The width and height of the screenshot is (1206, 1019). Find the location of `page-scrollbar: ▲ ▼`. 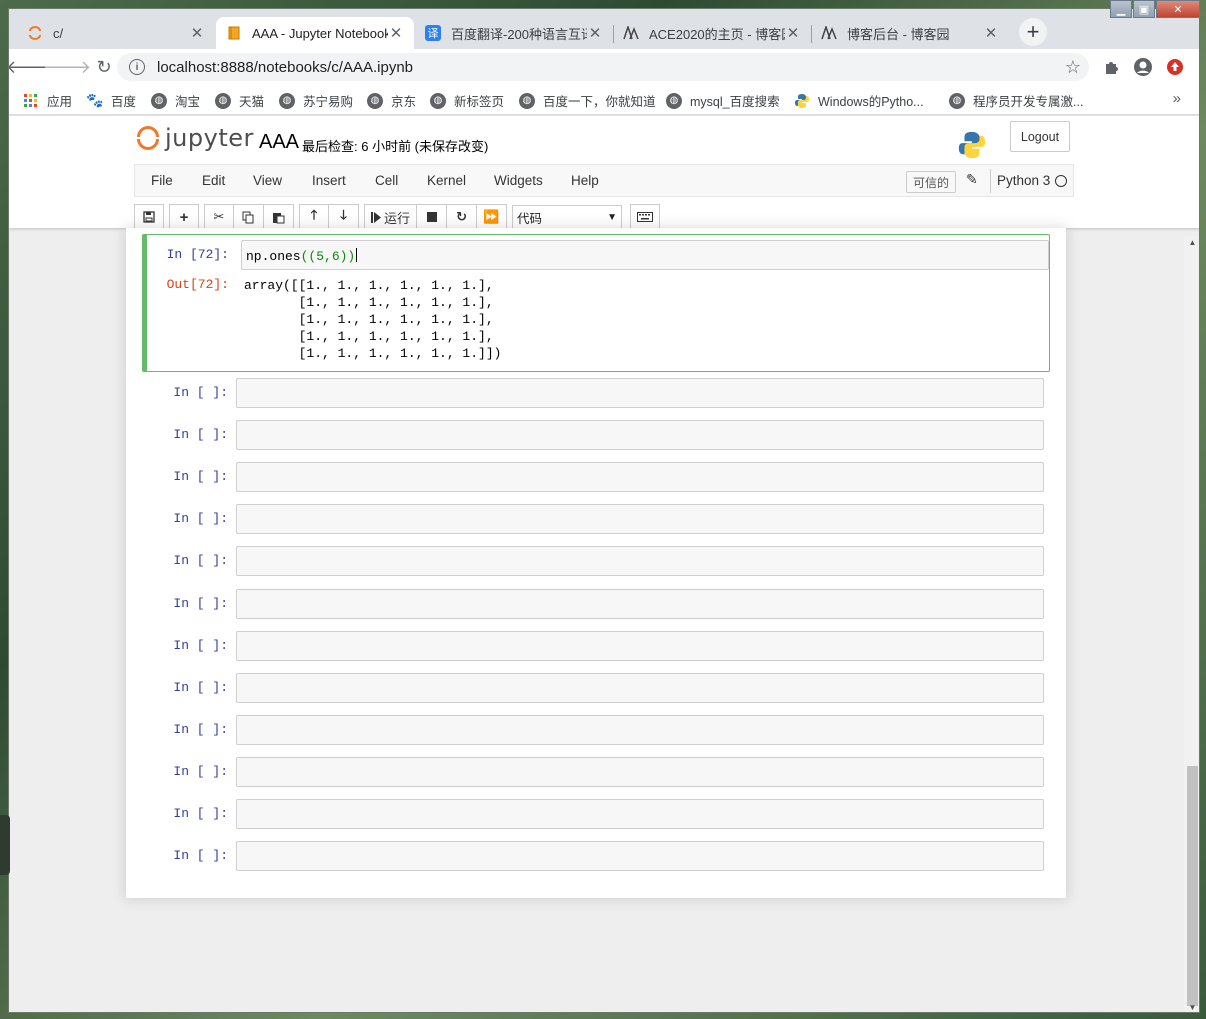

page-scrollbar: ▲ ▼ is located at coordinates (1191, 624).